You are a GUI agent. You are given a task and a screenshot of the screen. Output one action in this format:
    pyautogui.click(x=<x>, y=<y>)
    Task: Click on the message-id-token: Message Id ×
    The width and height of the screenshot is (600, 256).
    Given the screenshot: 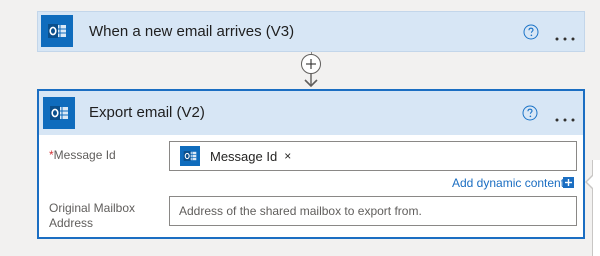 What is the action you would take?
    pyautogui.click(x=235, y=156)
    